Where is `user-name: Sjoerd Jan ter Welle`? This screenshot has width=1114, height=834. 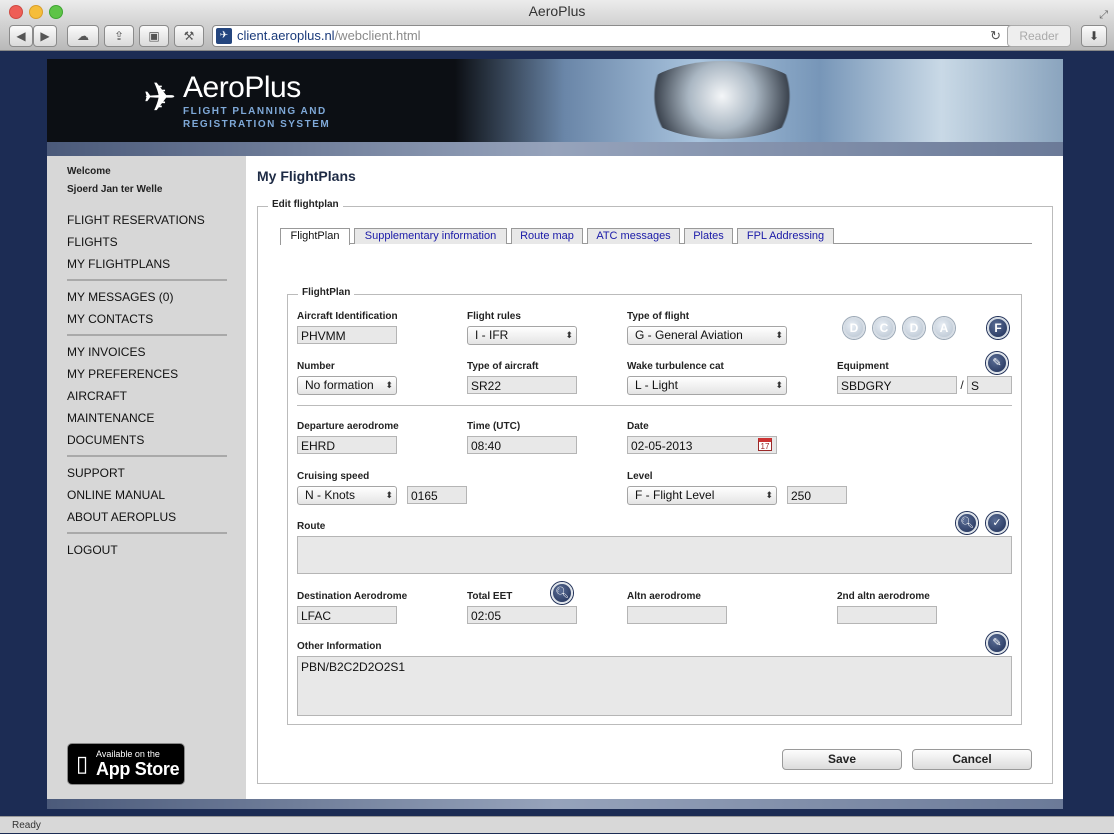 user-name: Sjoerd Jan ter Welle is located at coordinates (115, 189).